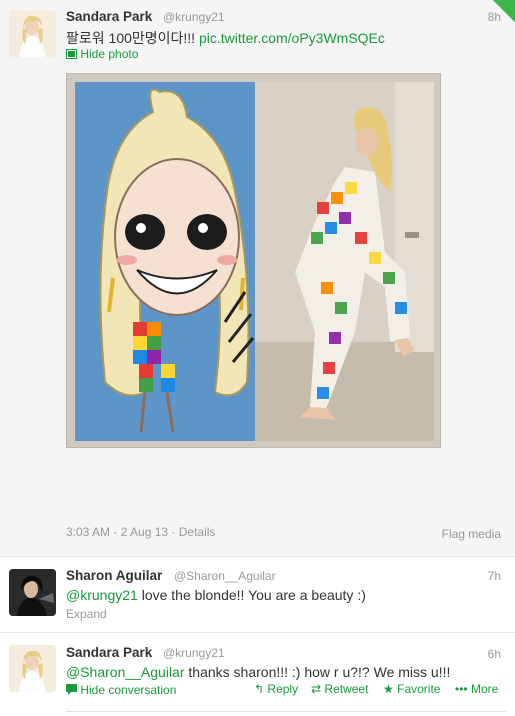  What do you see at coordinates (494, 576) in the screenshot?
I see `tweet-timestamp: 7h` at bounding box center [494, 576].